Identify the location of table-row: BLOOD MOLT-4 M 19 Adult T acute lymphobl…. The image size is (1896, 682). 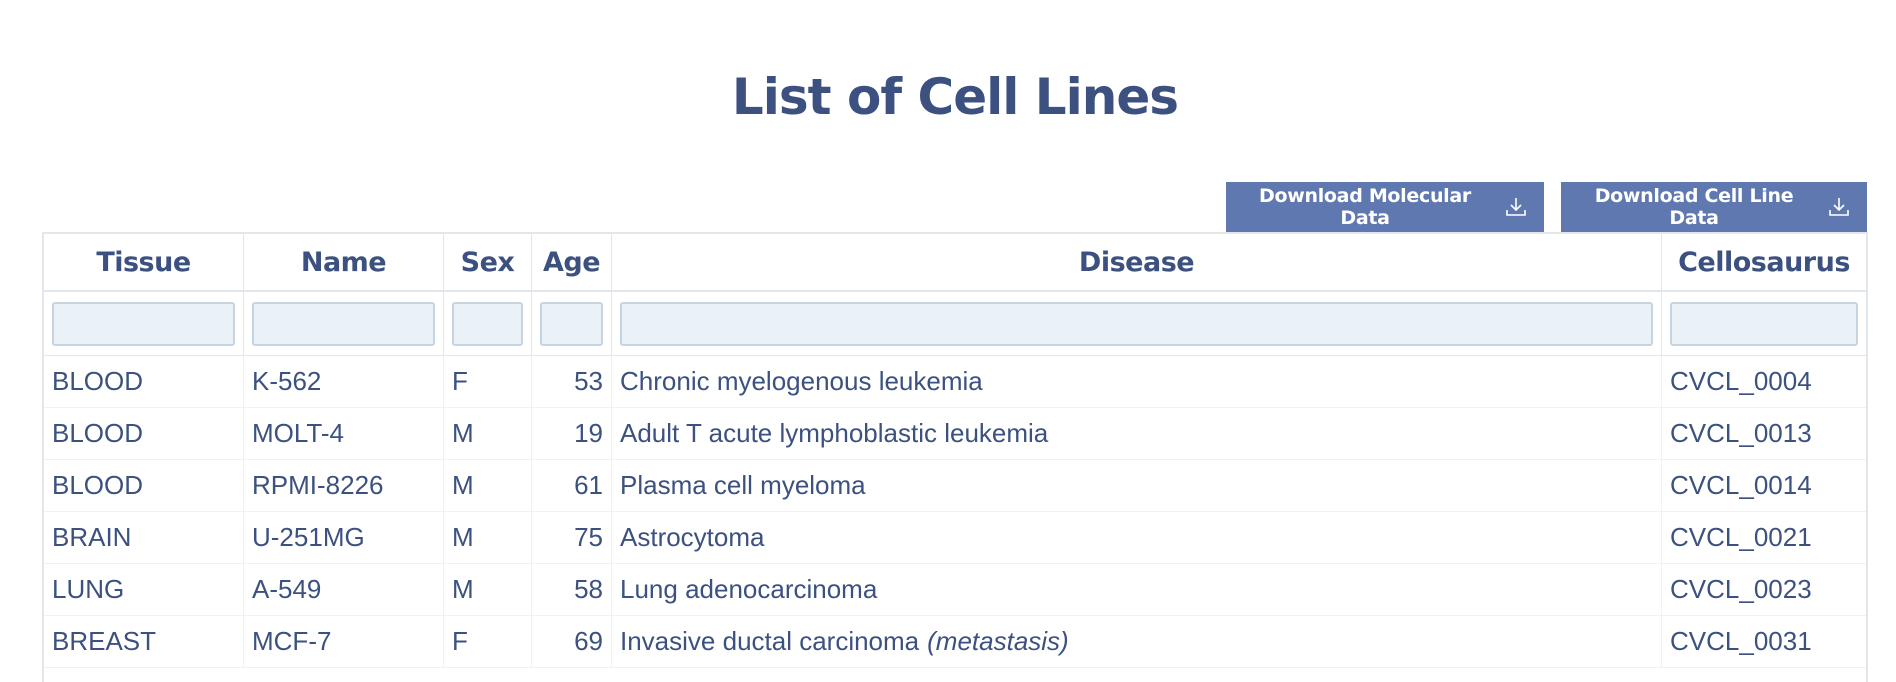
(955, 434).